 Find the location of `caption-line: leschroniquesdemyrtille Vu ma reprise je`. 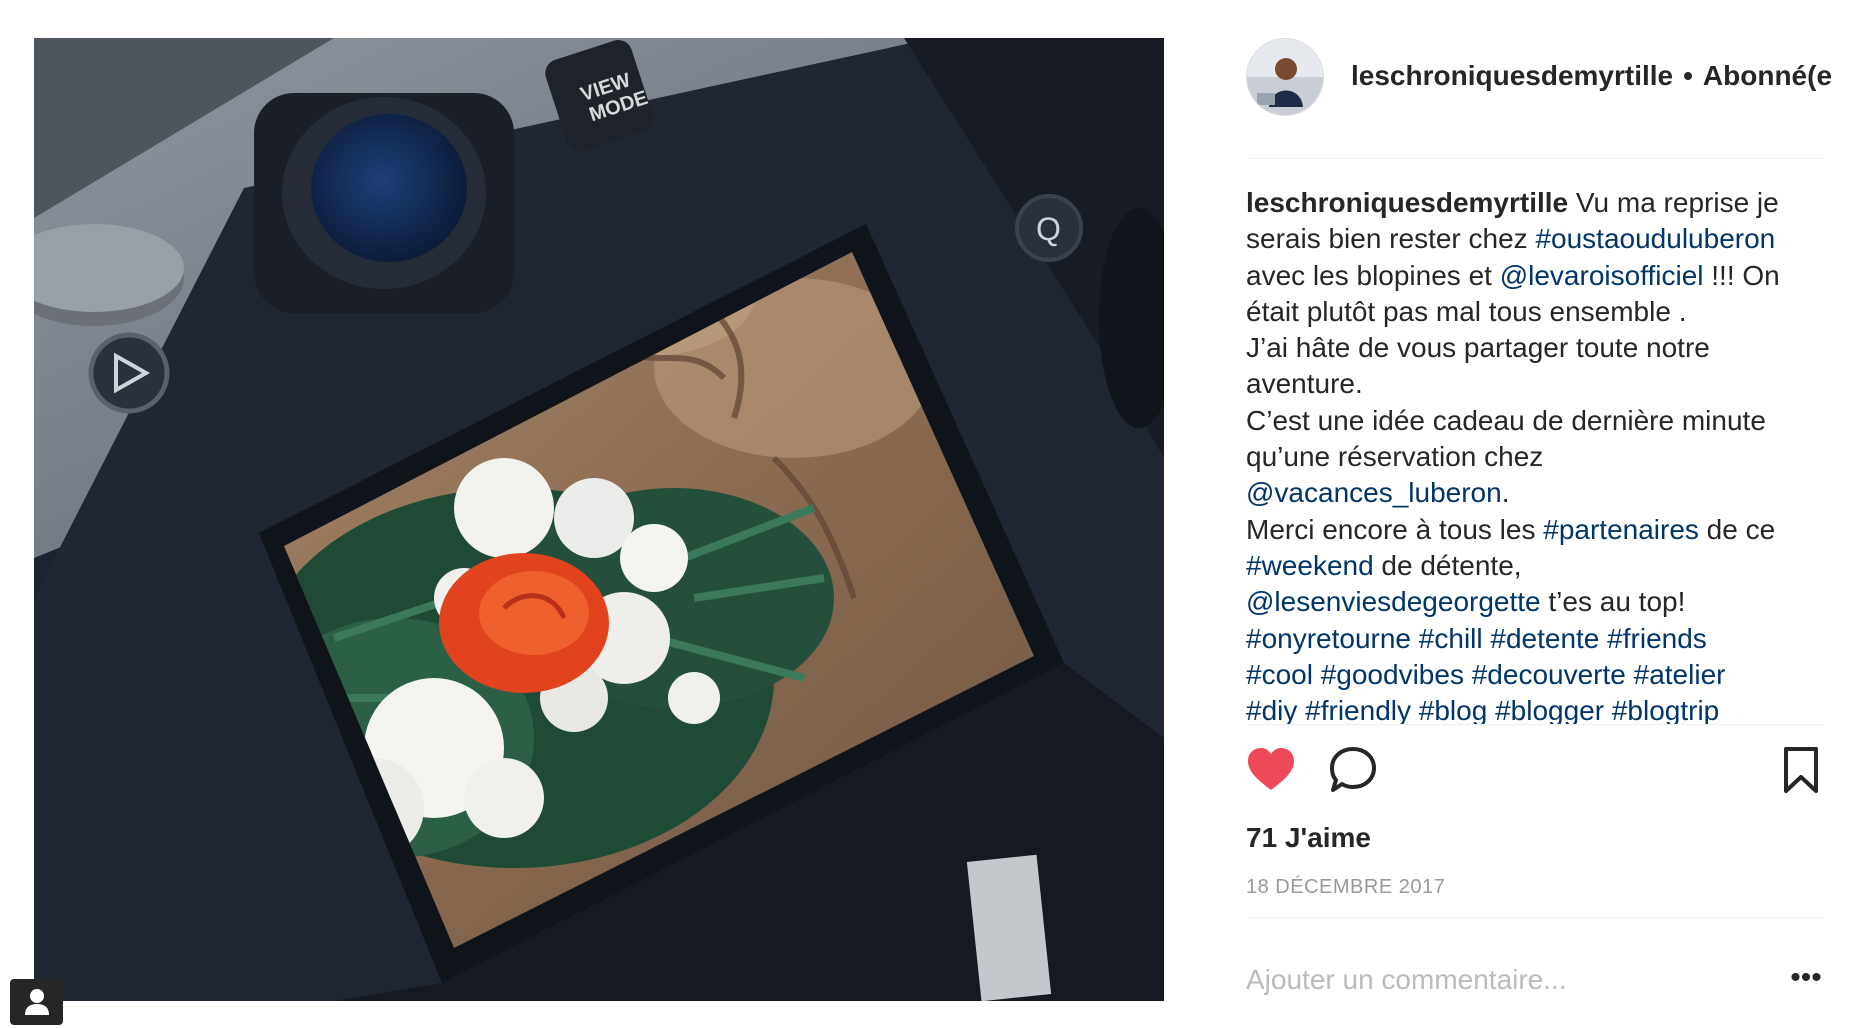

caption-line: leschroniquesdemyrtille Vu ma reprise je is located at coordinates (1536, 203).